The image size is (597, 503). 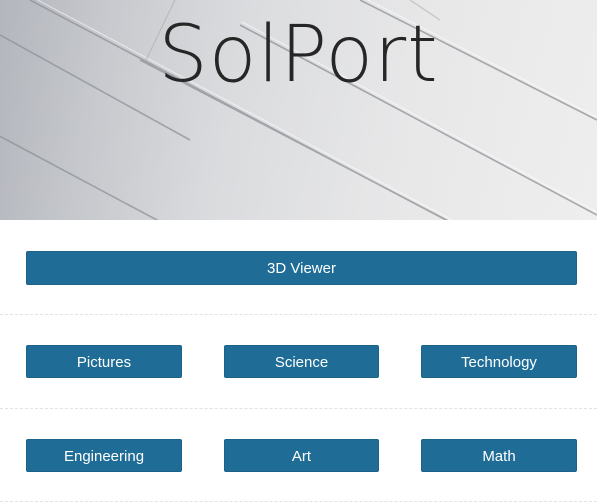 I want to click on technology-button: Technology, so click(x=499, y=361).